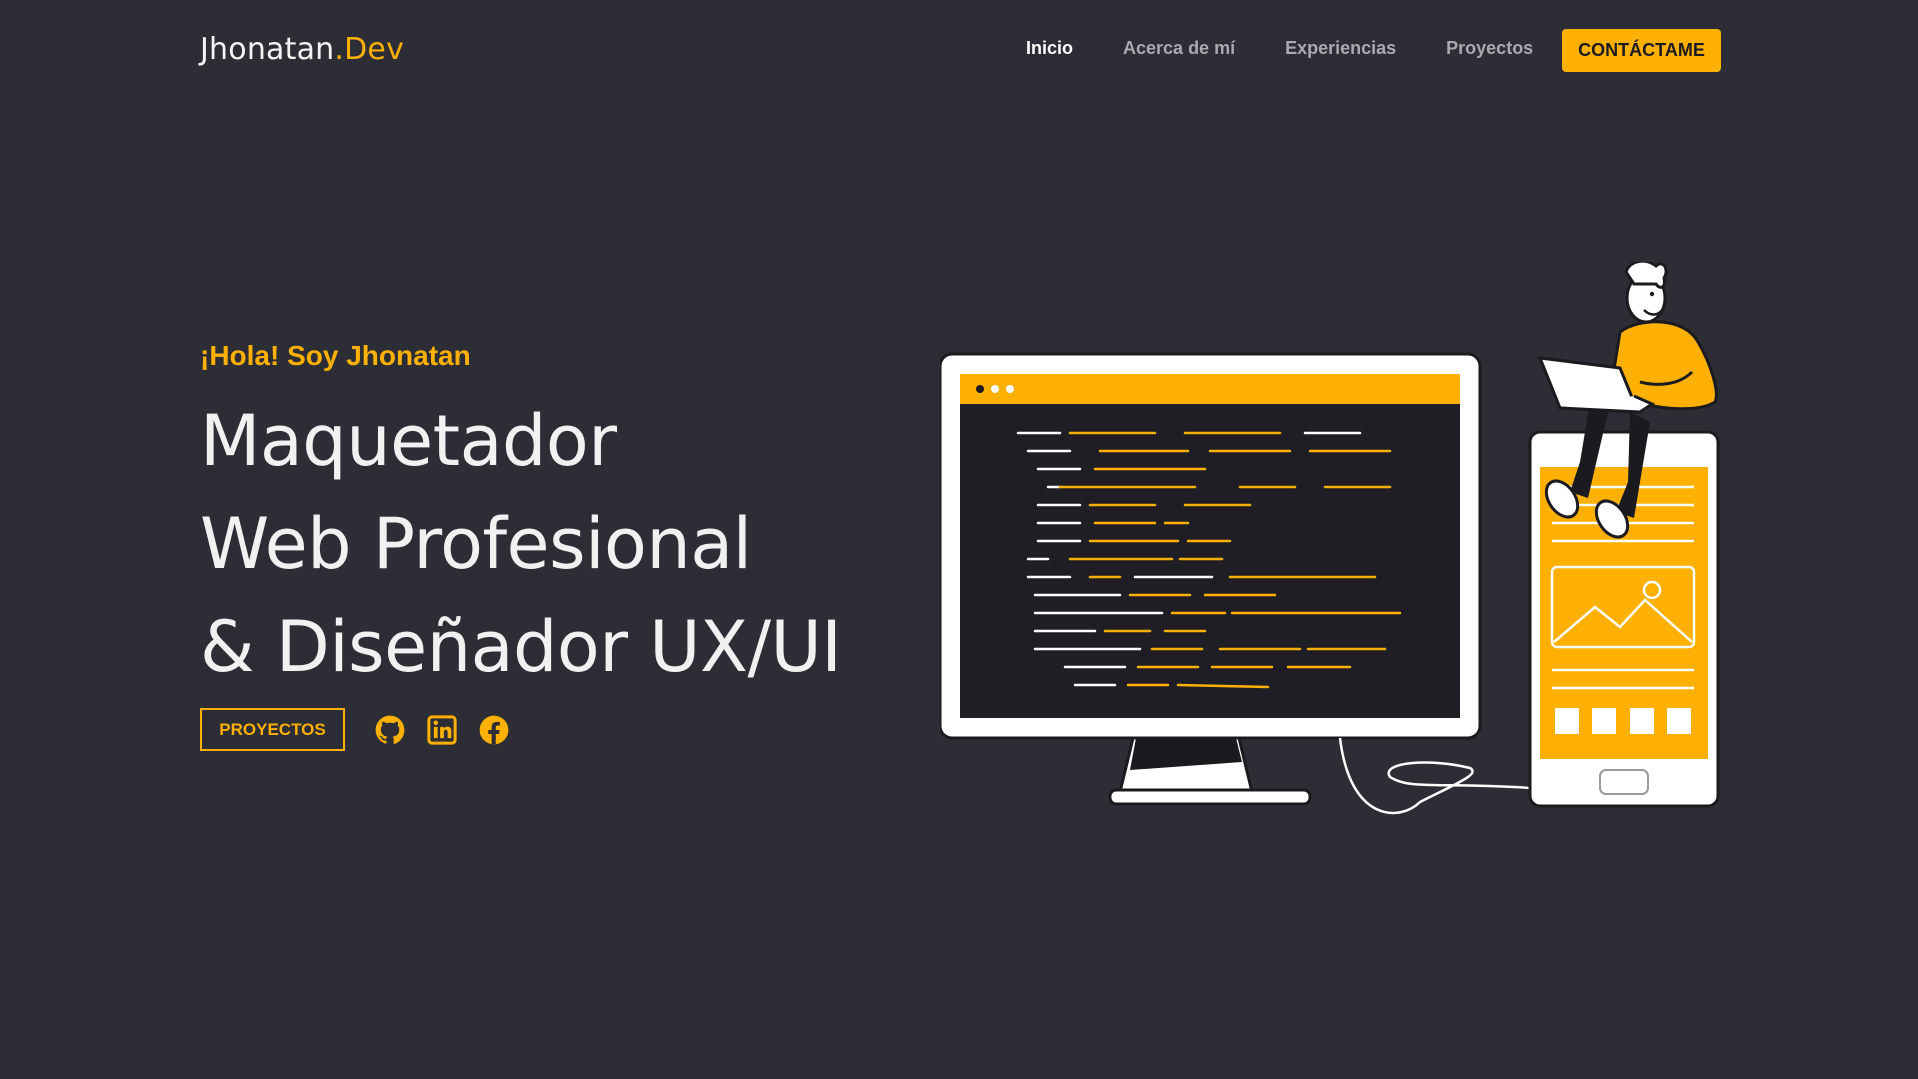  I want to click on linkedin-icon, so click(442, 729).